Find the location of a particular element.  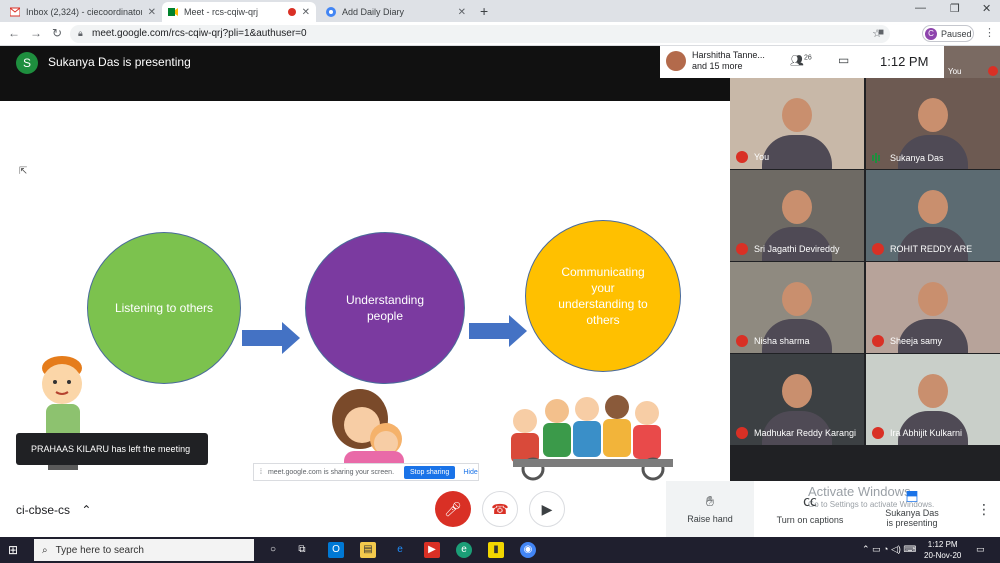

recording-dot-icon is located at coordinates (291, 12).